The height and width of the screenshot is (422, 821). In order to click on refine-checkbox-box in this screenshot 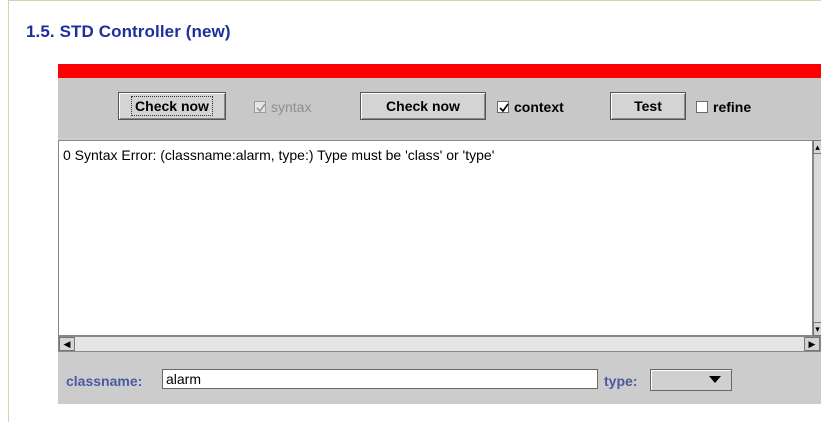, I will do `click(702, 107)`.